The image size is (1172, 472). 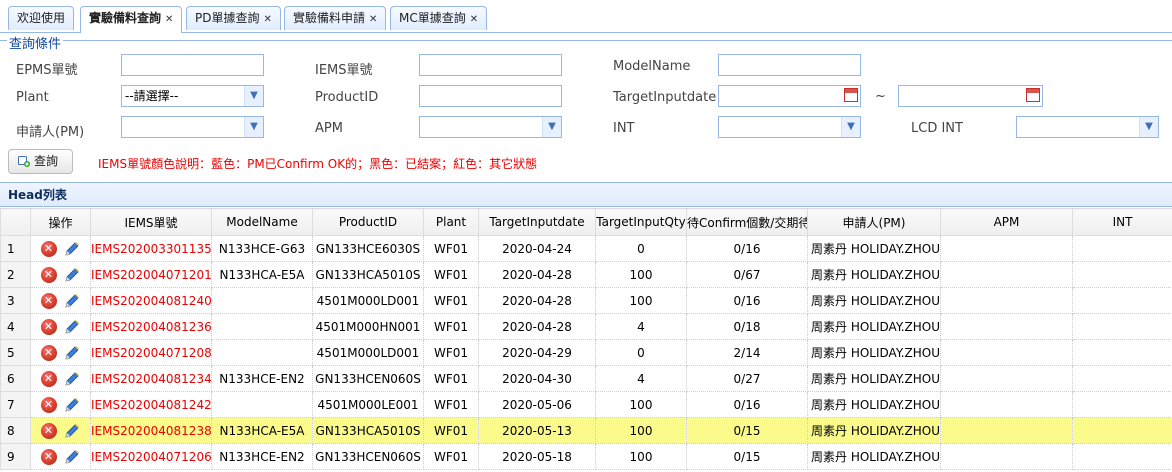 What do you see at coordinates (40, 161) in the screenshot?
I see `search-button: 查詢` at bounding box center [40, 161].